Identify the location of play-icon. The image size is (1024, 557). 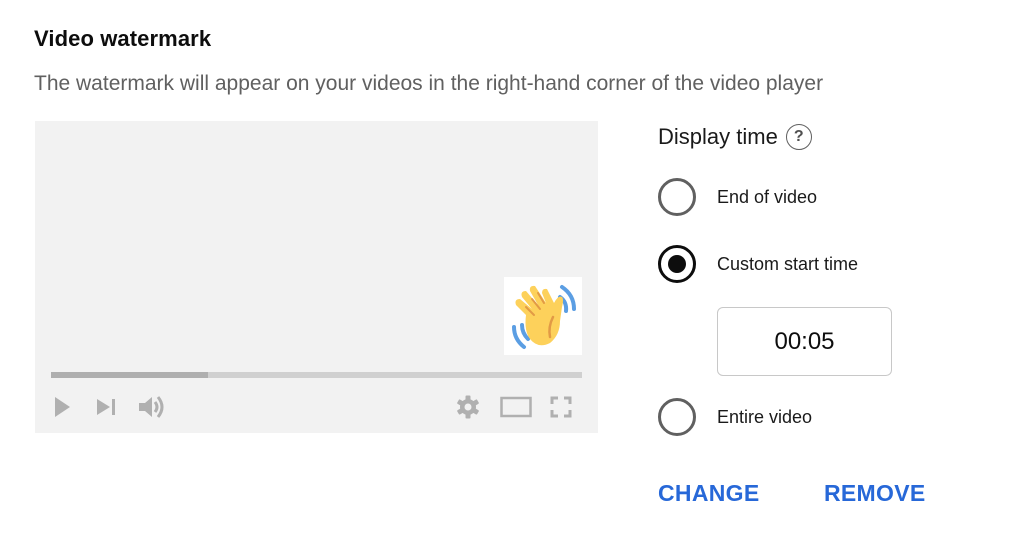
(62, 407).